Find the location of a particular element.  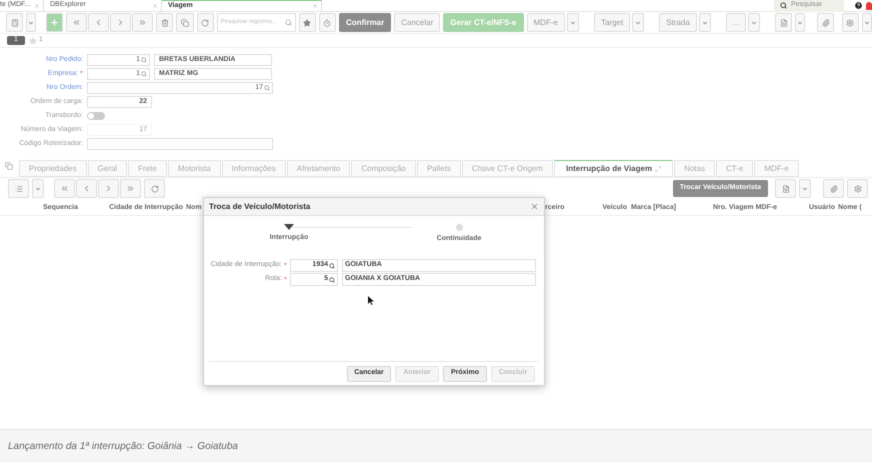

plus-icon is located at coordinates (55, 22).